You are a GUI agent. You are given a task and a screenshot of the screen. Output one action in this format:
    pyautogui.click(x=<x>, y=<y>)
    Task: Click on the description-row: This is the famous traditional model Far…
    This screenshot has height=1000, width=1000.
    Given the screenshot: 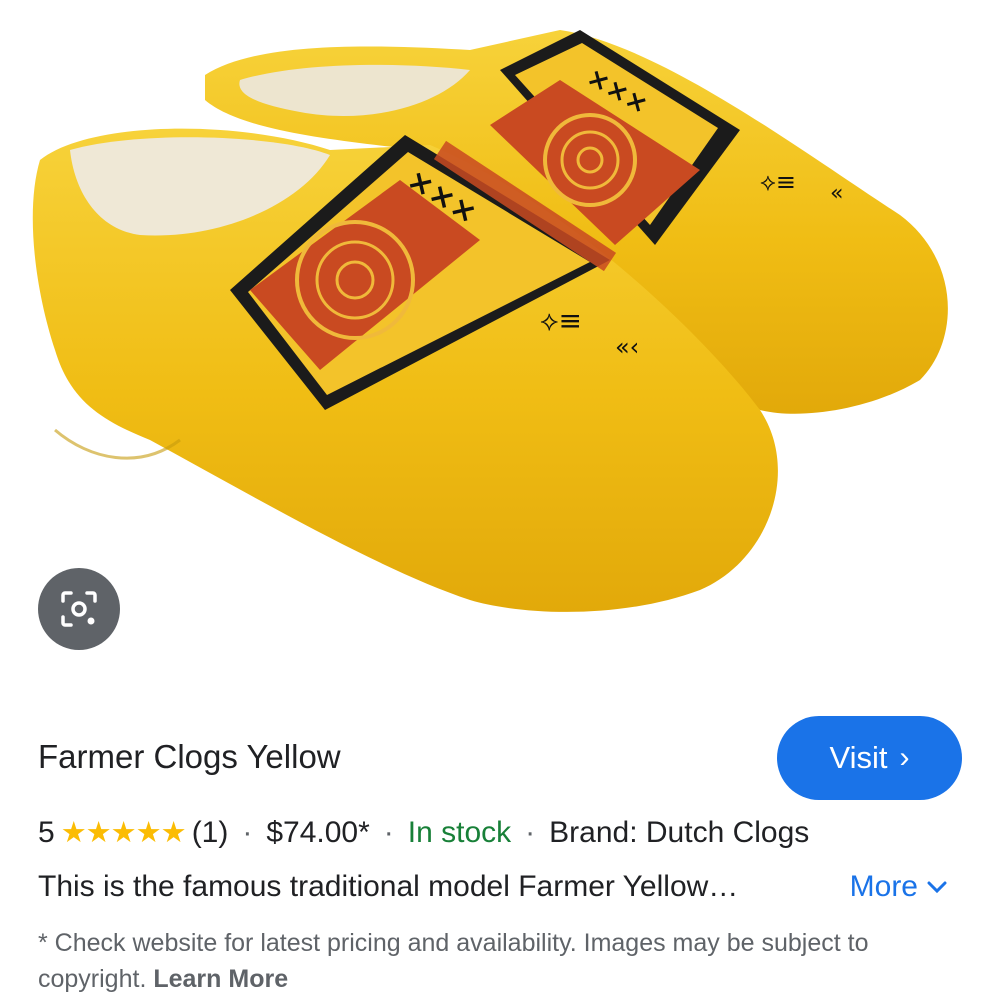 What is the action you would take?
    pyautogui.click(x=498, y=887)
    